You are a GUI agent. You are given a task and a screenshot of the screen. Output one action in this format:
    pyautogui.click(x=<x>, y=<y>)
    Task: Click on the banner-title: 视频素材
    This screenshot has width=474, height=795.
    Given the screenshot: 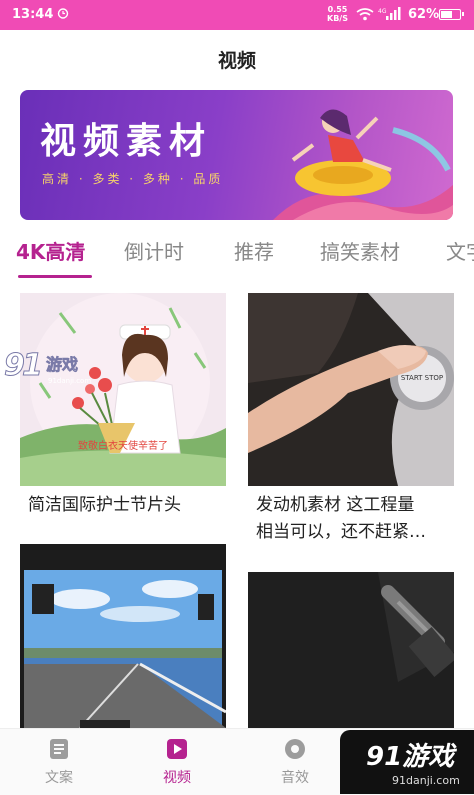 What is the action you would take?
    pyautogui.click(x=126, y=141)
    